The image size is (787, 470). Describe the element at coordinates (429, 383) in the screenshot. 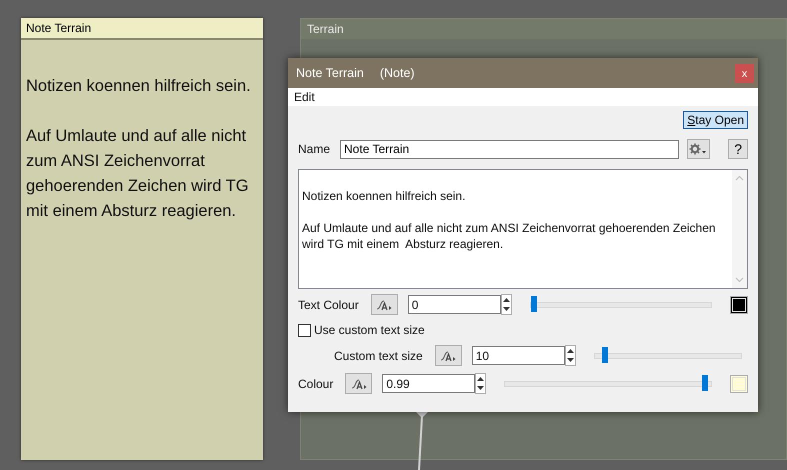

I see `value-field: 0.99` at that location.